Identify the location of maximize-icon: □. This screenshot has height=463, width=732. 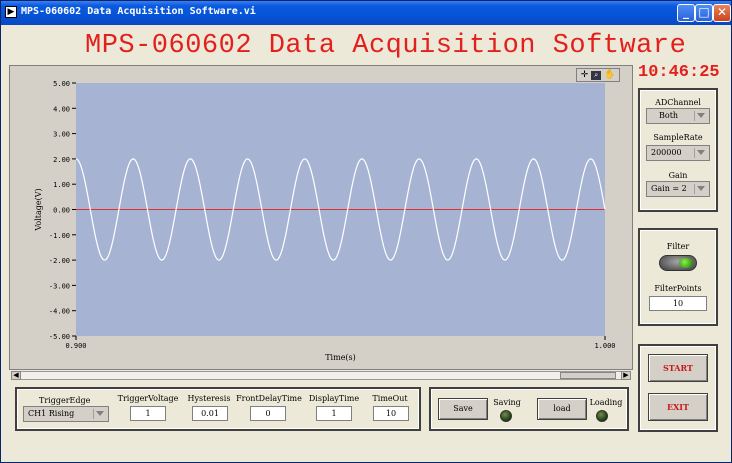
(704, 13).